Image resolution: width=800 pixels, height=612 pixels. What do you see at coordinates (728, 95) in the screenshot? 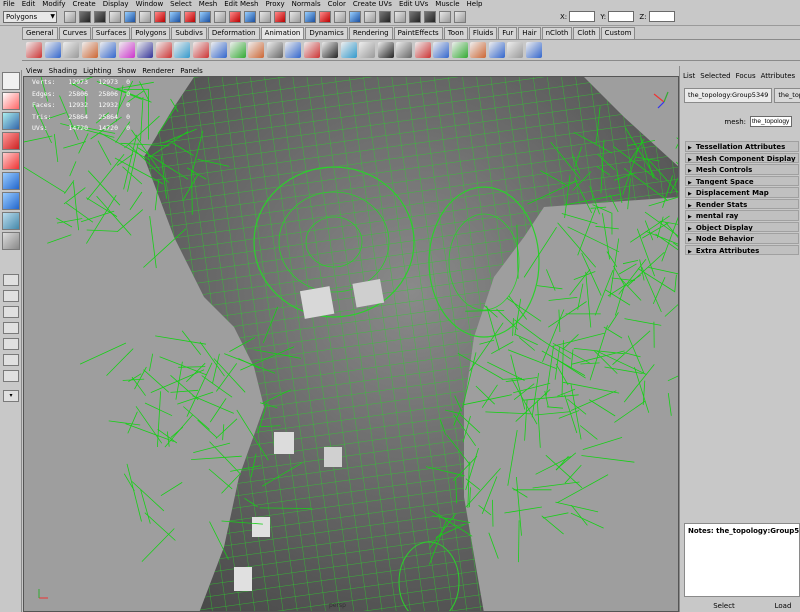
I see `tab-group-node: the_topology:Group5349` at bounding box center [728, 95].